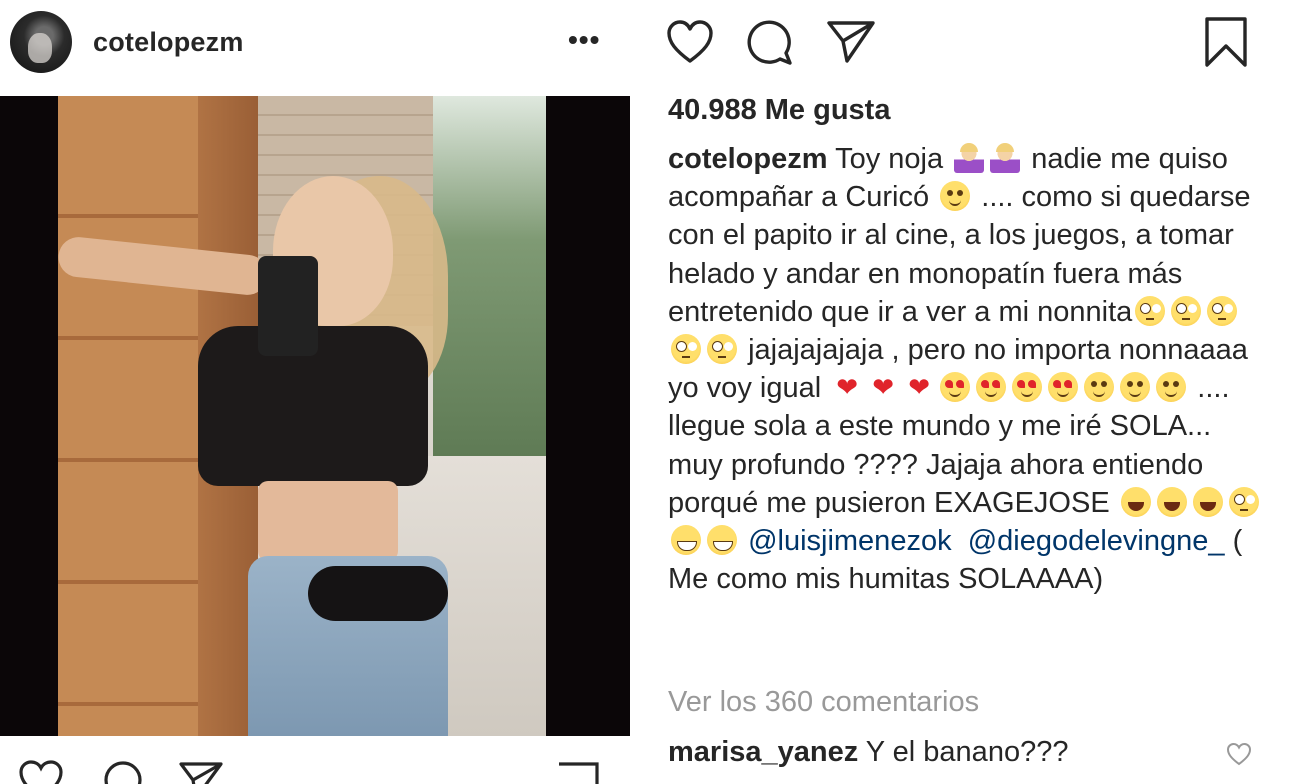  What do you see at coordinates (779, 110) in the screenshot?
I see `likes-count: 40.988 Me gusta` at bounding box center [779, 110].